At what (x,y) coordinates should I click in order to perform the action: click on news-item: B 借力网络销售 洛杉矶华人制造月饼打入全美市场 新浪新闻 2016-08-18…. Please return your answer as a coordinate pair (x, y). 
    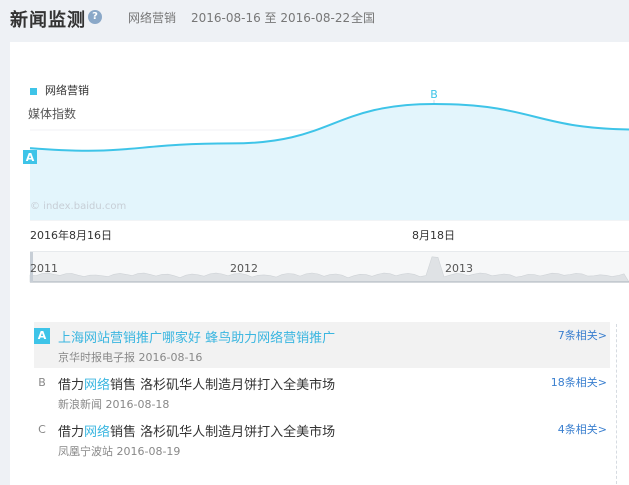
    Looking at the image, I should click on (322, 392).